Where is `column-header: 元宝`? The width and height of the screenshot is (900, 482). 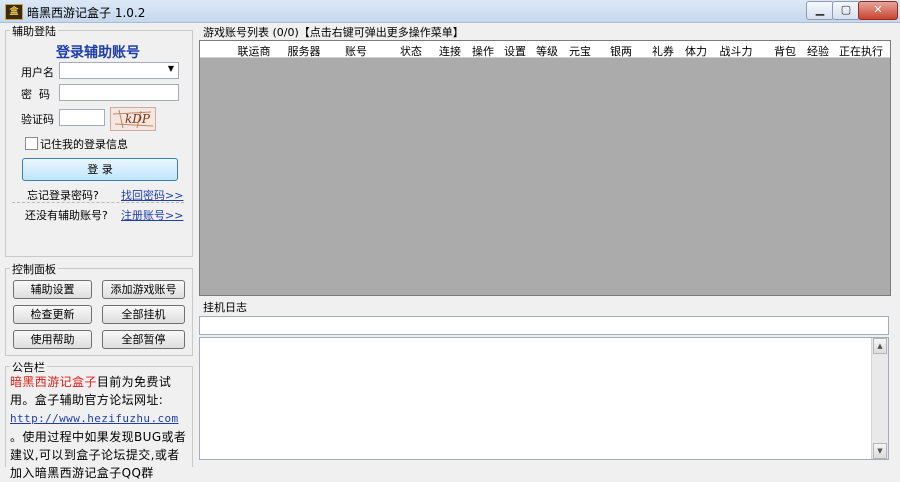 column-header: 元宝 is located at coordinates (580, 51).